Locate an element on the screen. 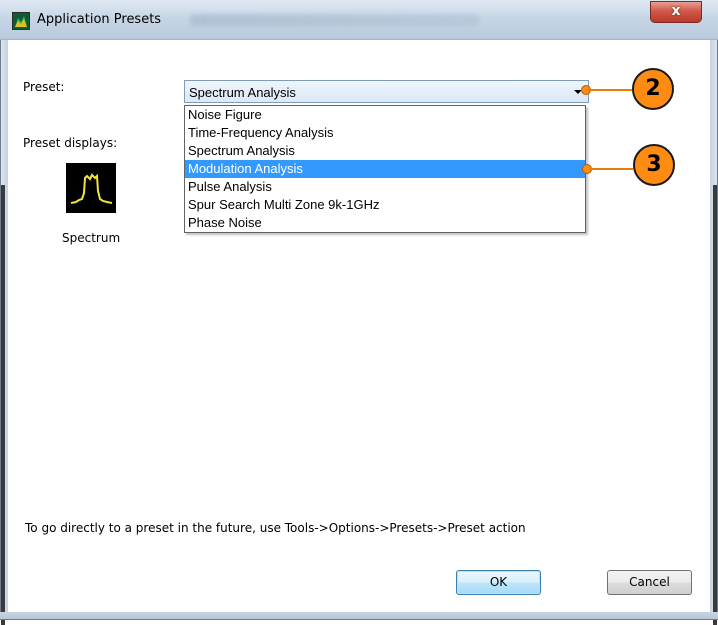 The image size is (718, 625). preset-option-noise-figure: Noise Figure is located at coordinates (385, 115).